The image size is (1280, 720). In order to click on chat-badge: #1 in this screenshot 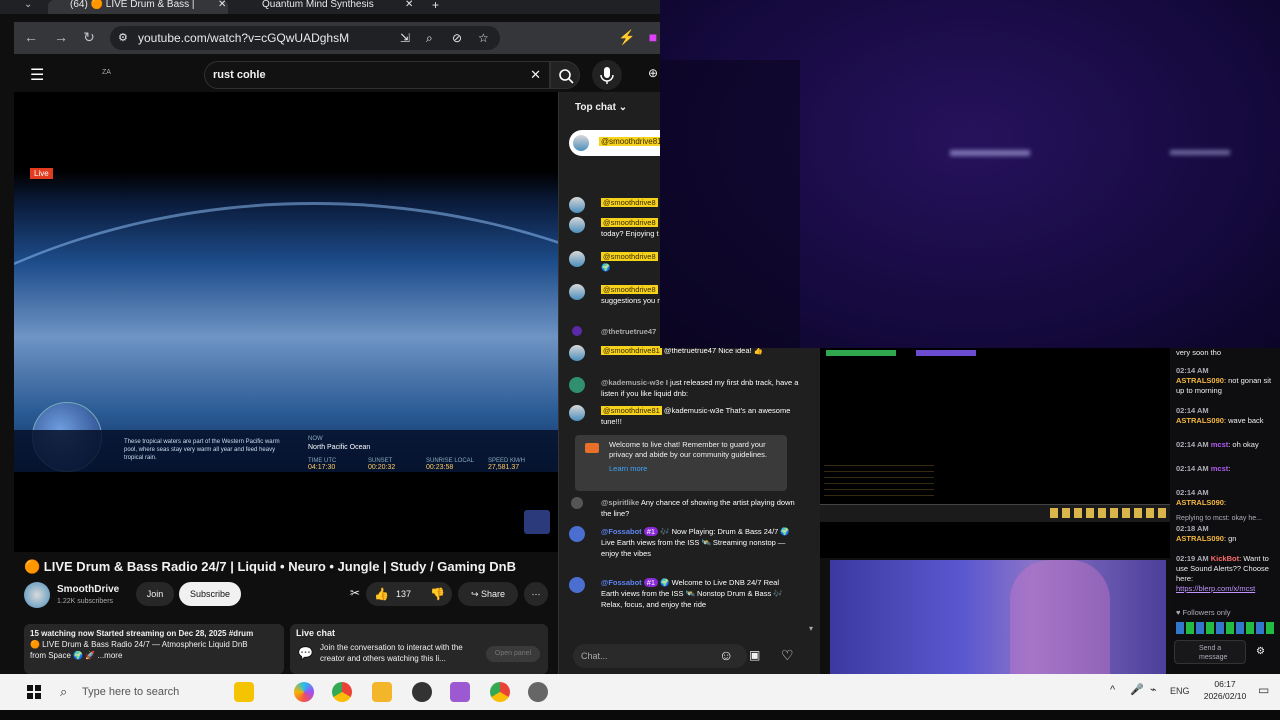, I will do `click(651, 582)`.